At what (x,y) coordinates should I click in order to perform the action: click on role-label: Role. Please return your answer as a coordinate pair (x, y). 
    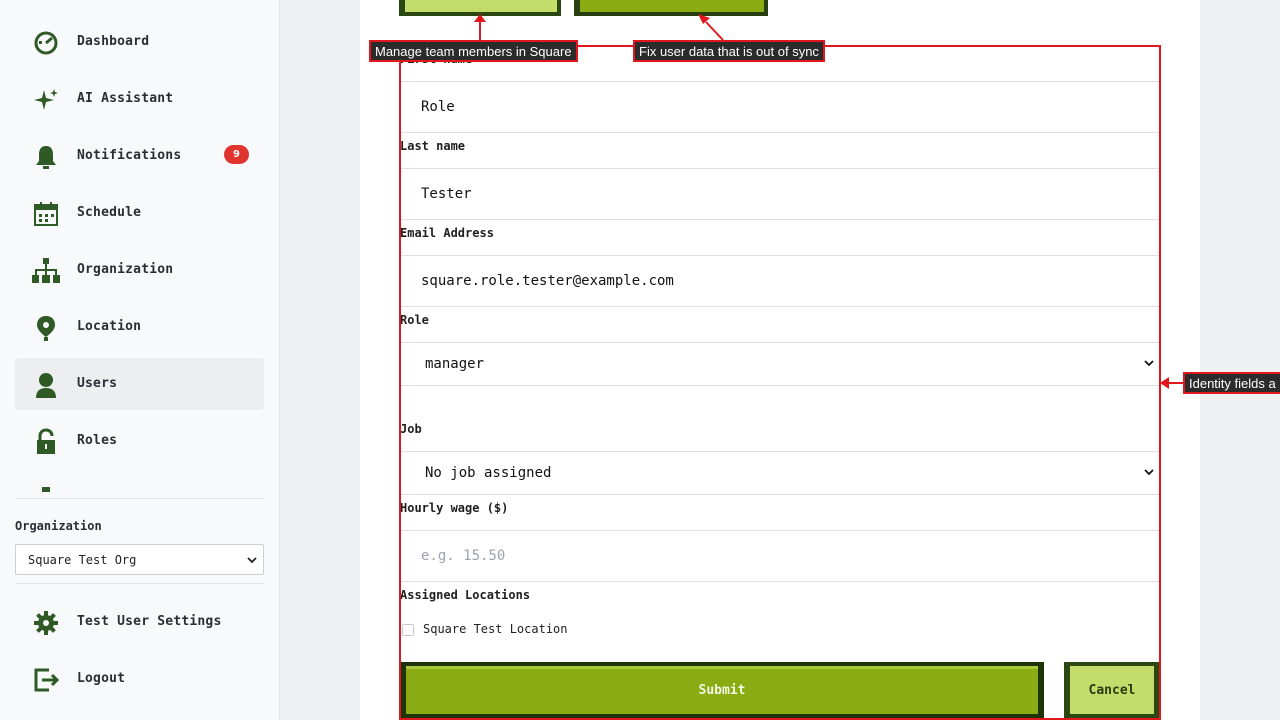
    Looking at the image, I should click on (414, 320).